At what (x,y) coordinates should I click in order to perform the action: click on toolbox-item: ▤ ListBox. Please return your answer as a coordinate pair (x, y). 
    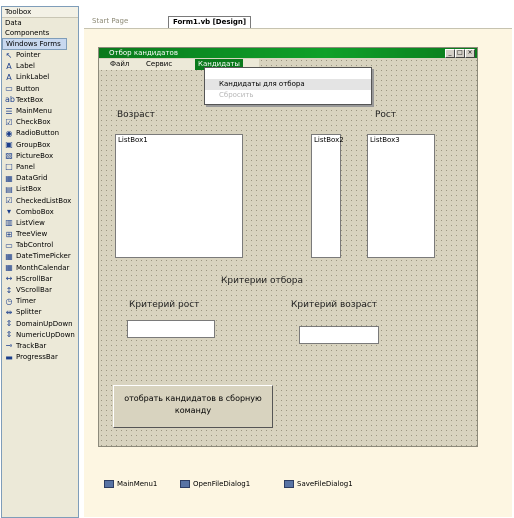
    Looking at the image, I should click on (40, 189).